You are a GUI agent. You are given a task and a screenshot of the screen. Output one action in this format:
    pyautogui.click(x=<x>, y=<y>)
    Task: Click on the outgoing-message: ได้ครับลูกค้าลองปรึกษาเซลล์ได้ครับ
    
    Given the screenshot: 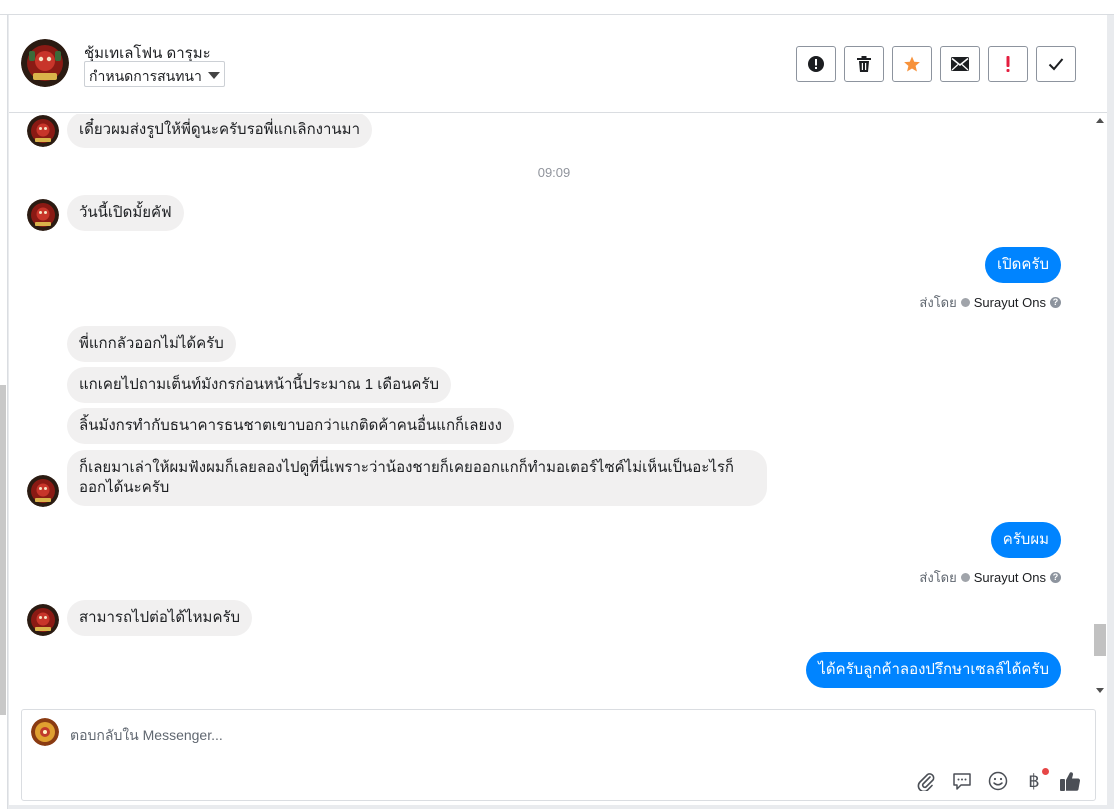 What is the action you would take?
    pyautogui.click(x=933, y=670)
    